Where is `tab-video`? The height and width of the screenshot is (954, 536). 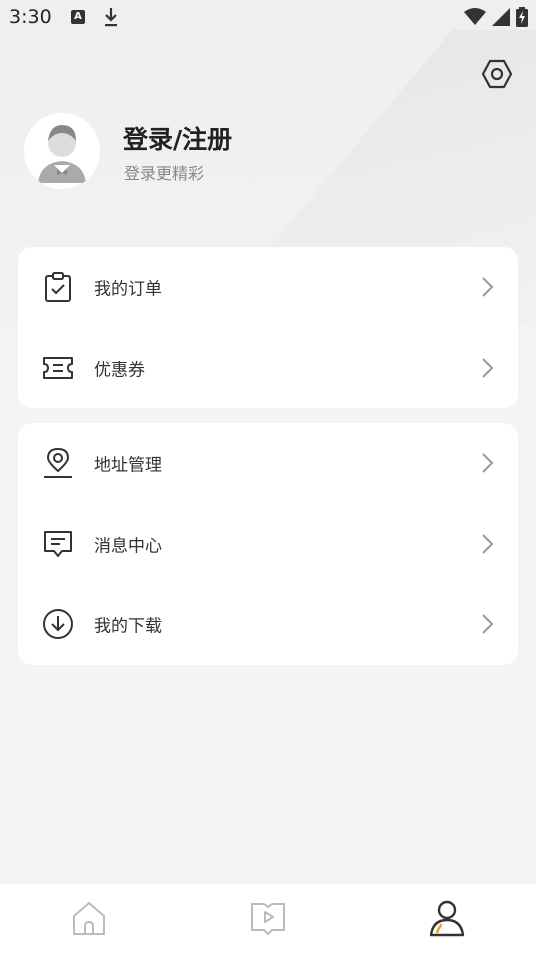 tab-video is located at coordinates (268, 918).